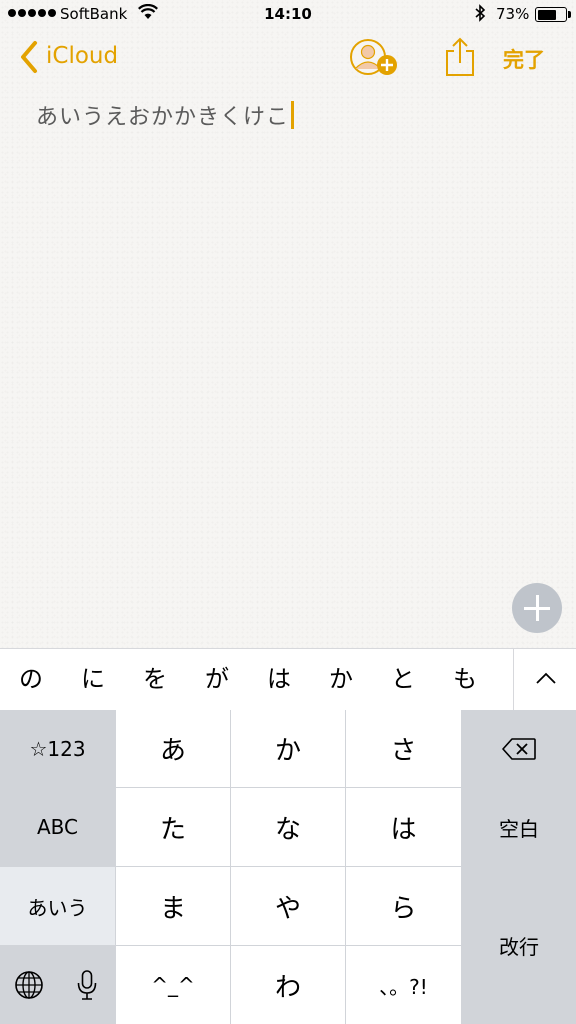 The width and height of the screenshot is (576, 1024). I want to click on kana-sa-key: さ, so click(403, 748).